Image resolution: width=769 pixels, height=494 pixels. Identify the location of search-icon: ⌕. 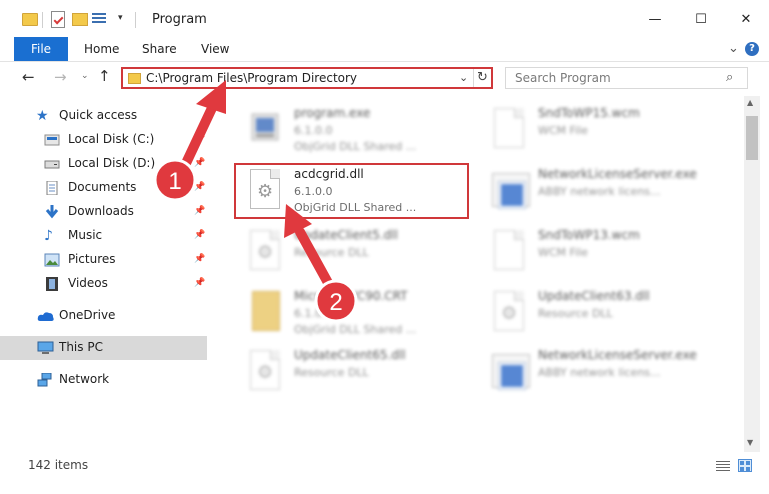
(729, 77).